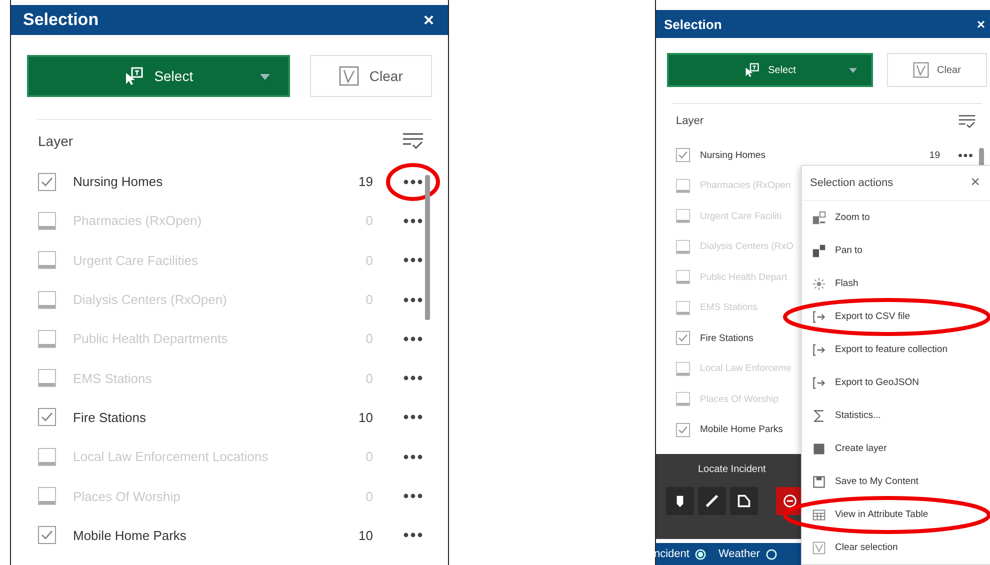 The width and height of the screenshot is (990, 565). Describe the element at coordinates (427, 247) in the screenshot. I see `scrollbar` at that location.